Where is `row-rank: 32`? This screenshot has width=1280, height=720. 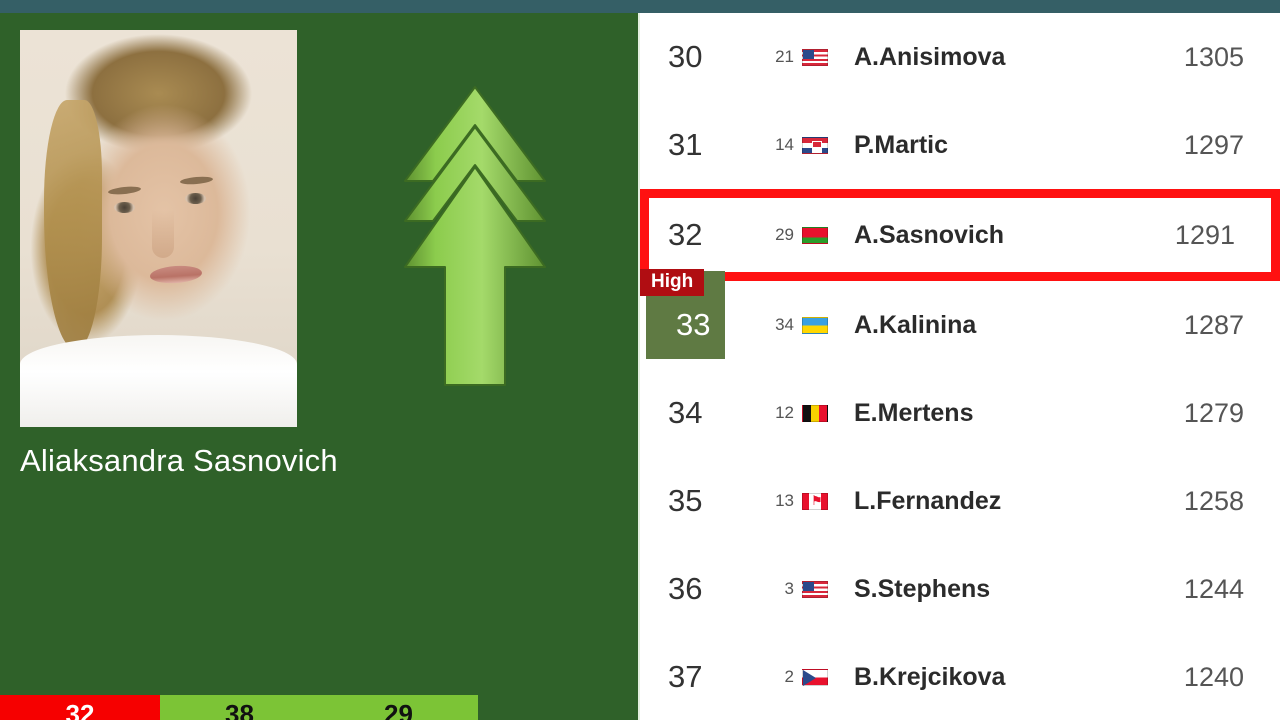
row-rank: 32 is located at coordinates (685, 234).